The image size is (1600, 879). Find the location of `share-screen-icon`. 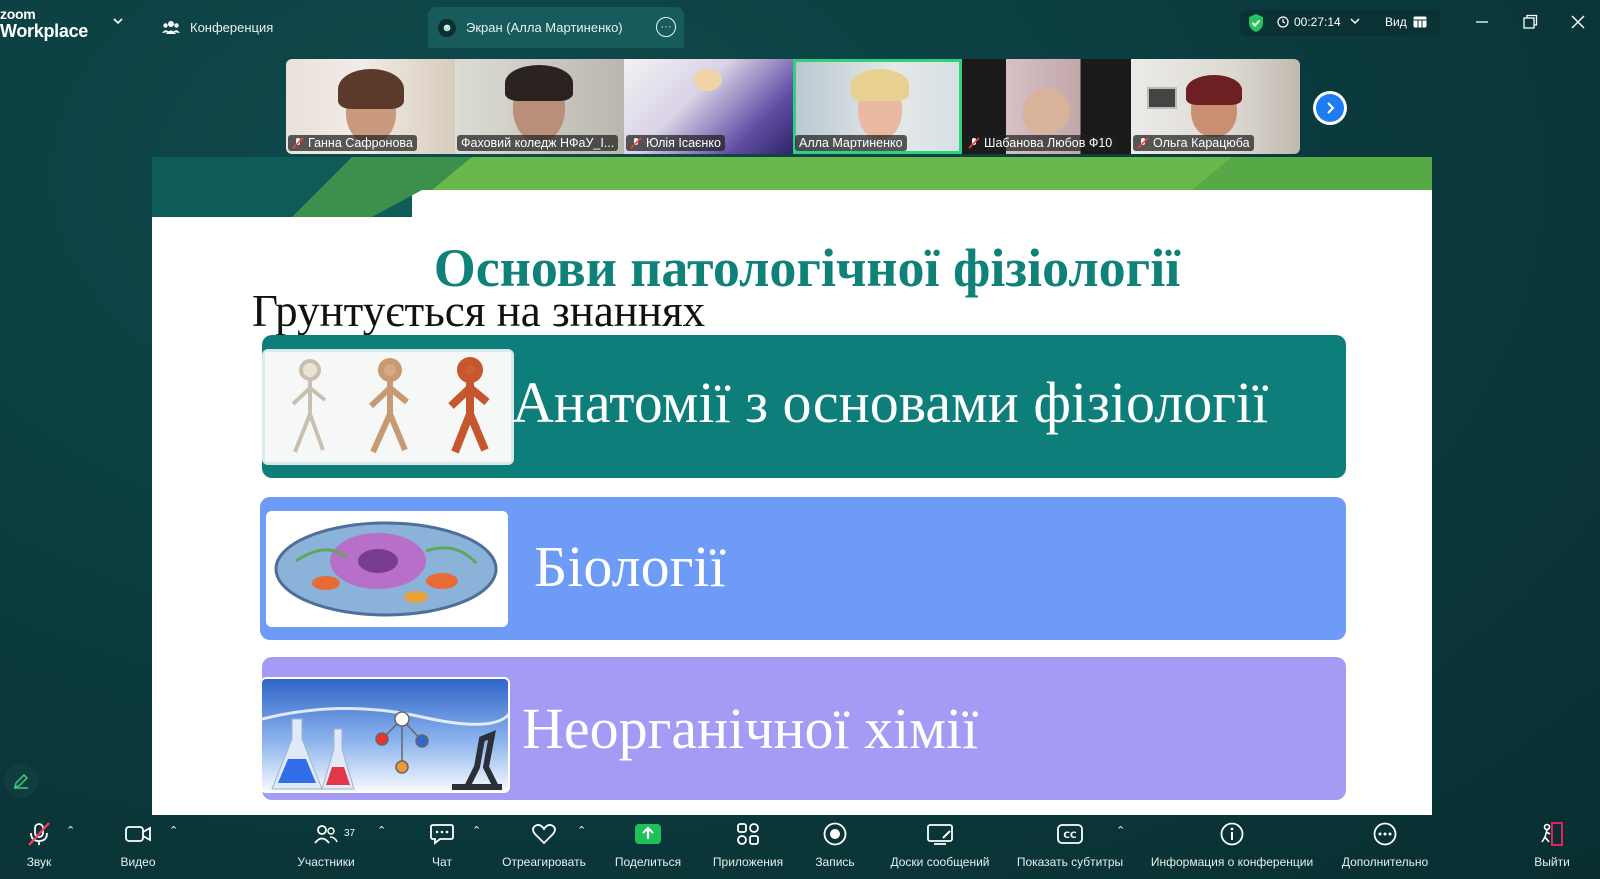

share-screen-icon is located at coordinates (648, 834).